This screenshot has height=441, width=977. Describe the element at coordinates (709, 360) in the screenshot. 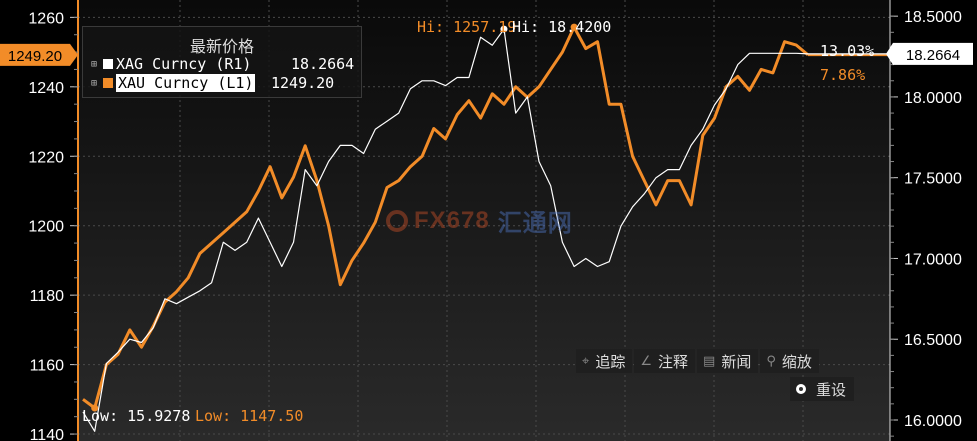

I see `news-icon: ▤` at that location.